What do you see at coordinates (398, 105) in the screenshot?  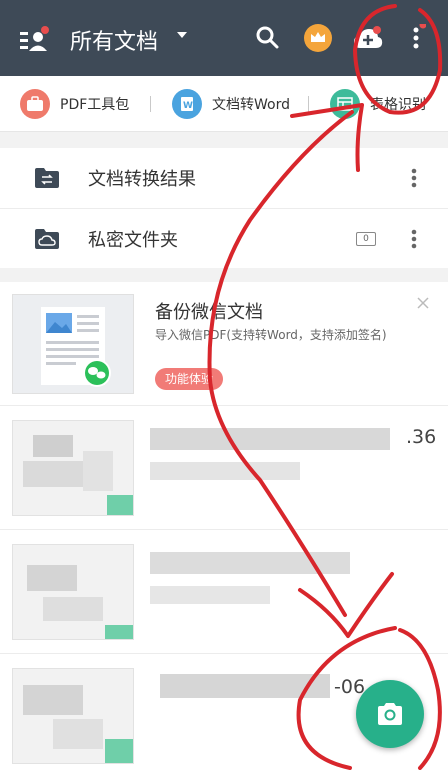 I see `table-recognition-label: 表格识别` at bounding box center [398, 105].